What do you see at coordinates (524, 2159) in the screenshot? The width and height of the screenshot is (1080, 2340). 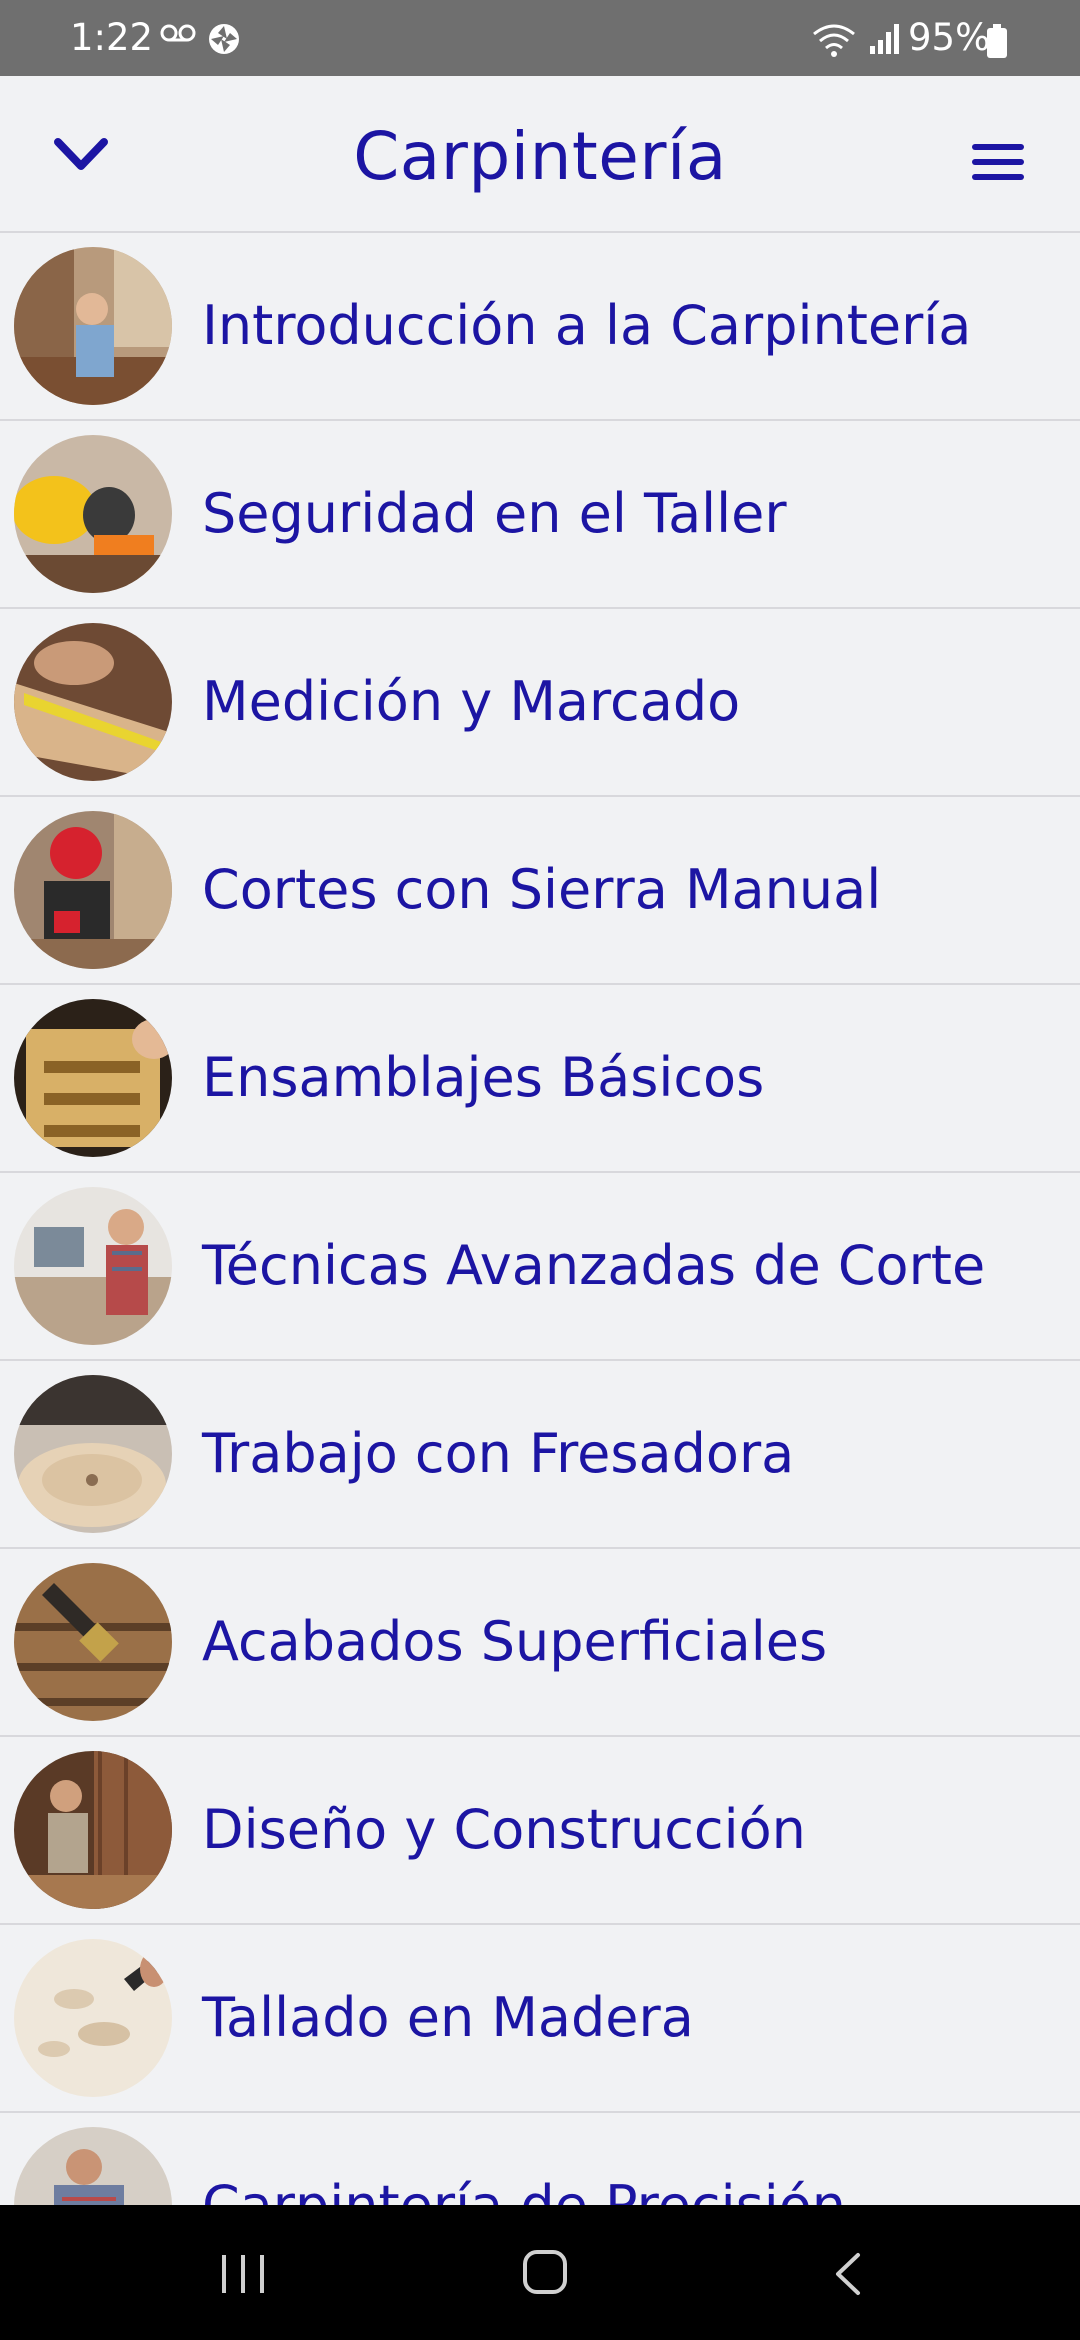 I see `lesson-label: Carpintería de Precisión` at bounding box center [524, 2159].